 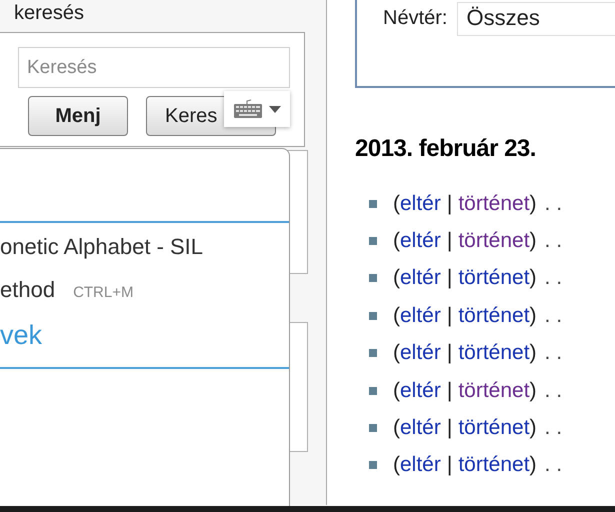 What do you see at coordinates (154, 67) in the screenshot?
I see `search-field: Keresés` at bounding box center [154, 67].